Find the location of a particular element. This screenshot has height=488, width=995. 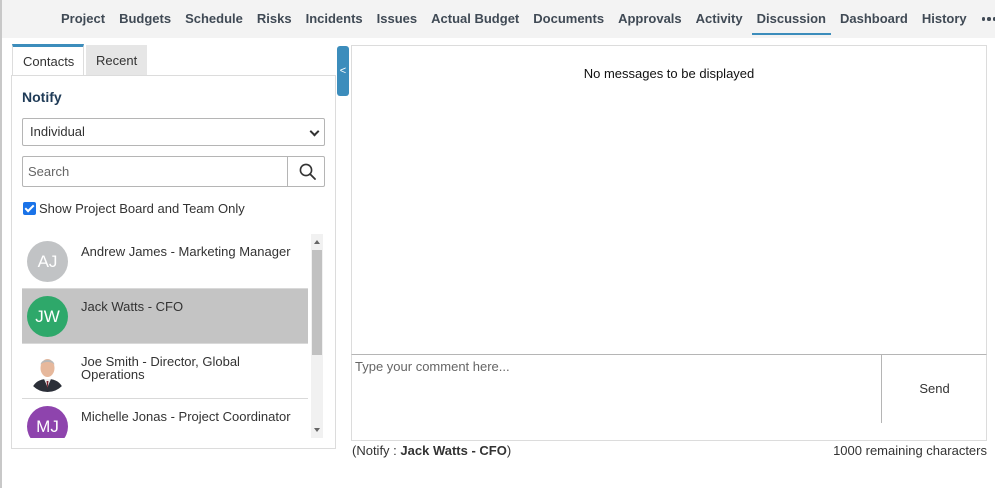

notify-recipient: Jack Watts - CFO is located at coordinates (453, 450).